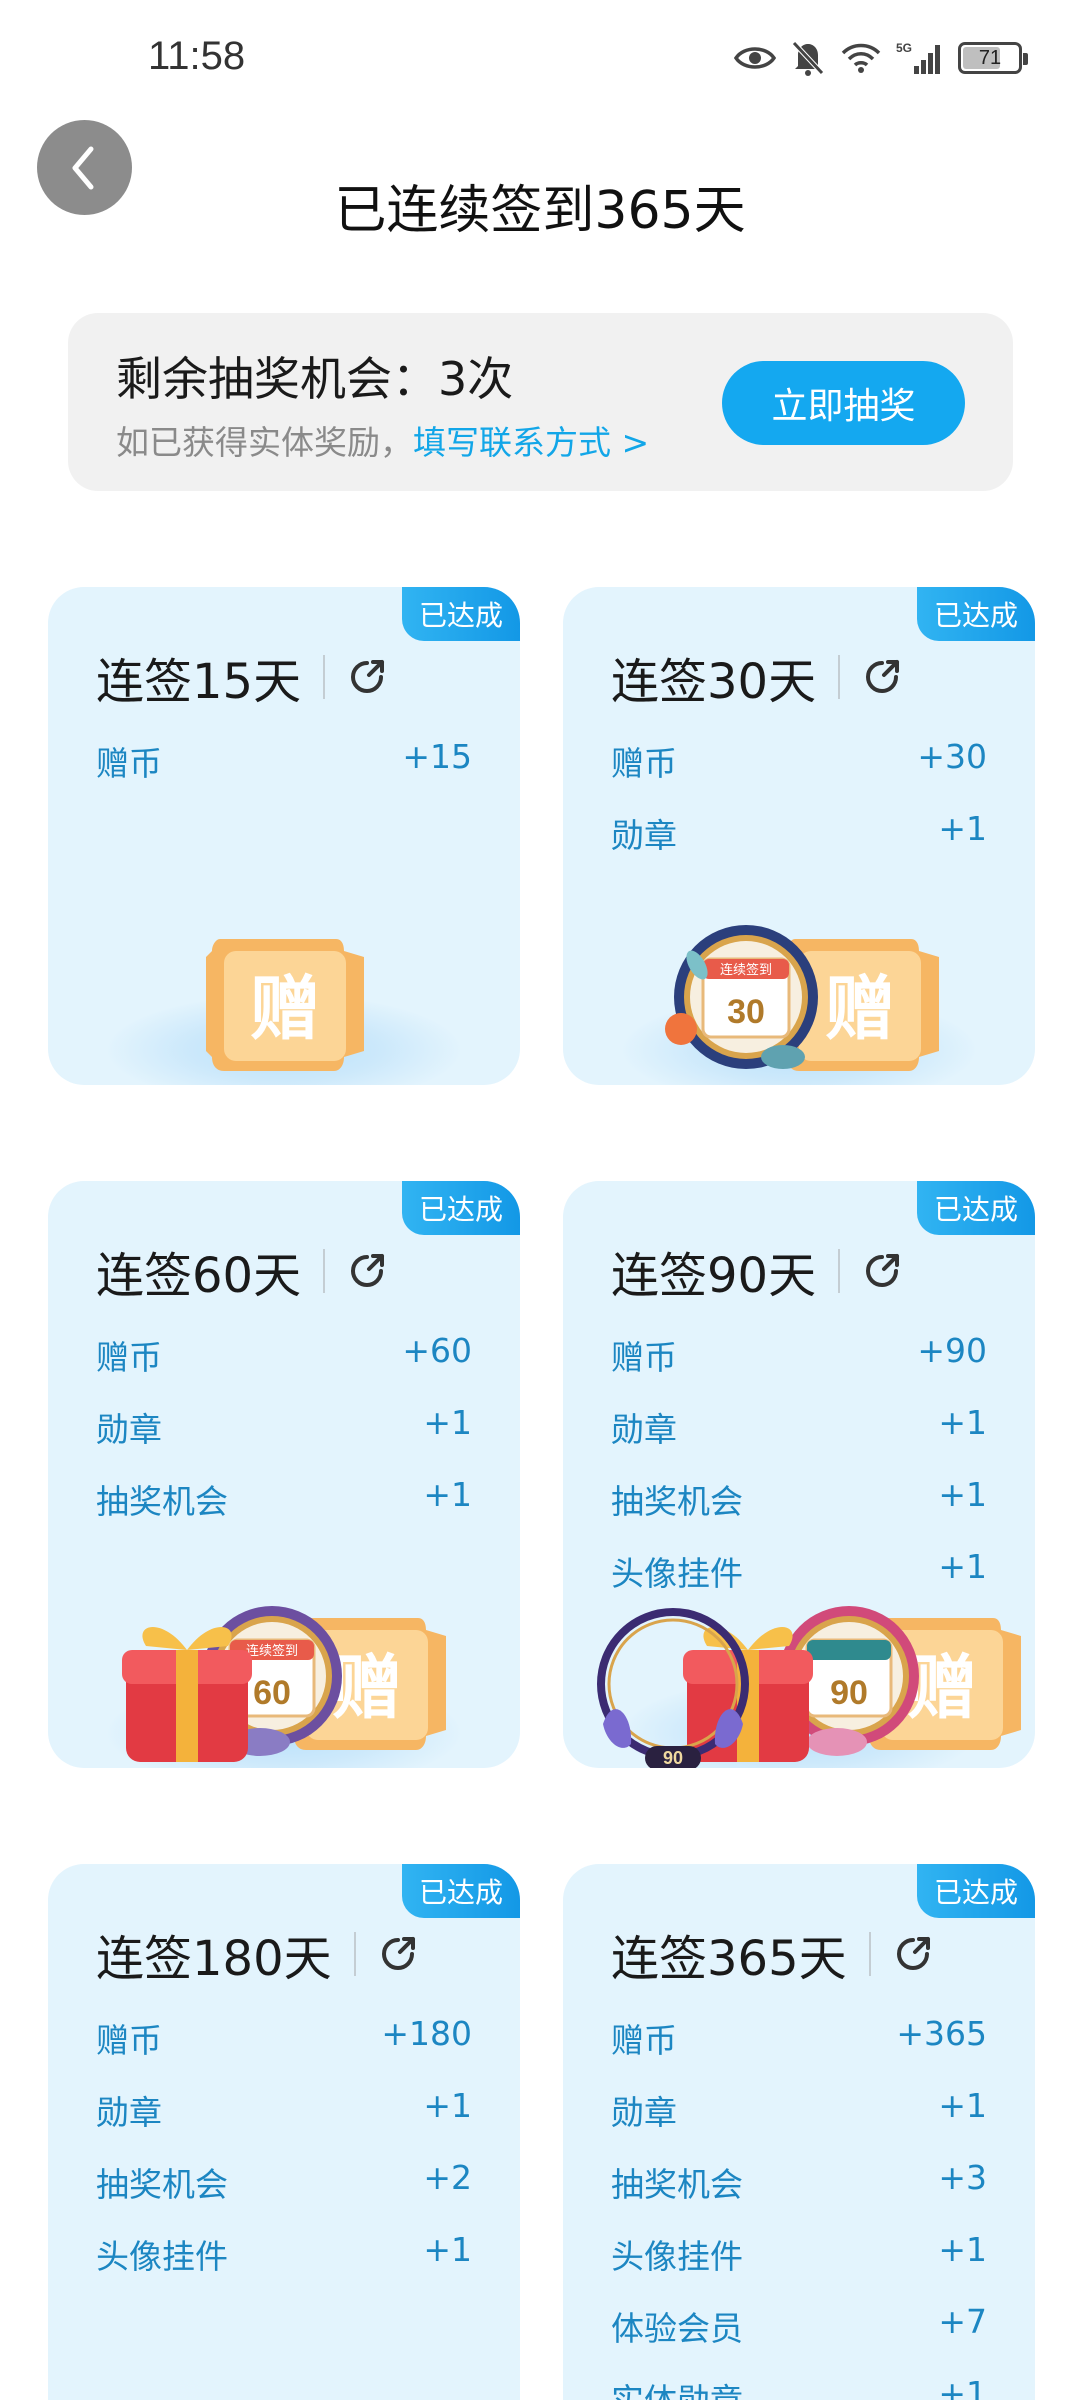 This screenshot has height=2400, width=1080. I want to click on card-title: 连签60天, so click(199, 1276).